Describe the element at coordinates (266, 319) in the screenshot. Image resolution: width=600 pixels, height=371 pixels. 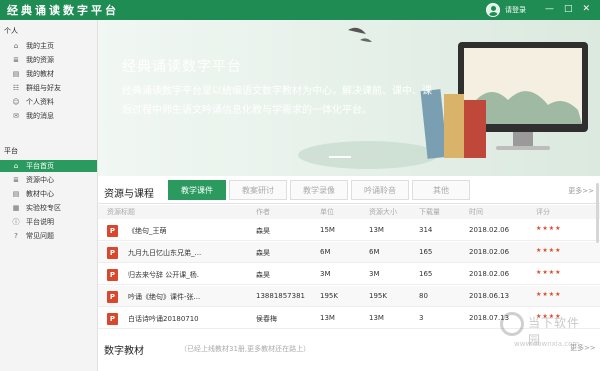
I see `cell-author: 侯春梅` at that location.